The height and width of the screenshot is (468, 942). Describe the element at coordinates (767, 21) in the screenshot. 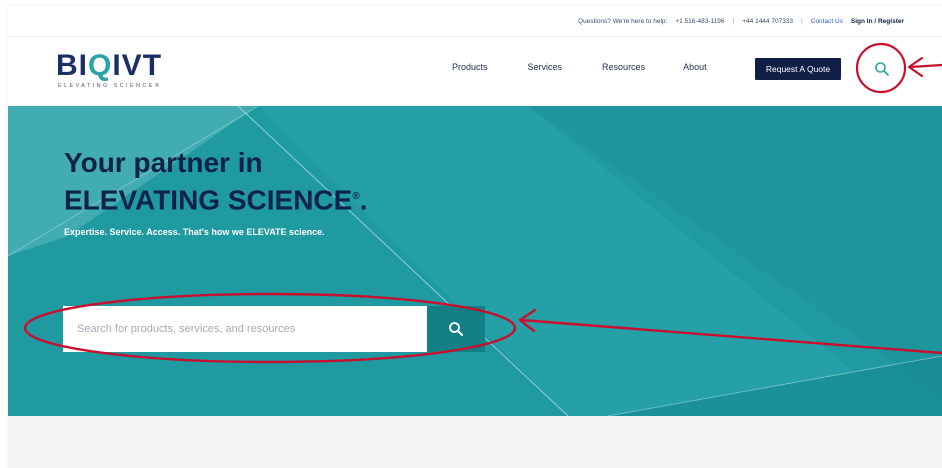

I see `phone-uk-link: +44 1444 707333` at that location.